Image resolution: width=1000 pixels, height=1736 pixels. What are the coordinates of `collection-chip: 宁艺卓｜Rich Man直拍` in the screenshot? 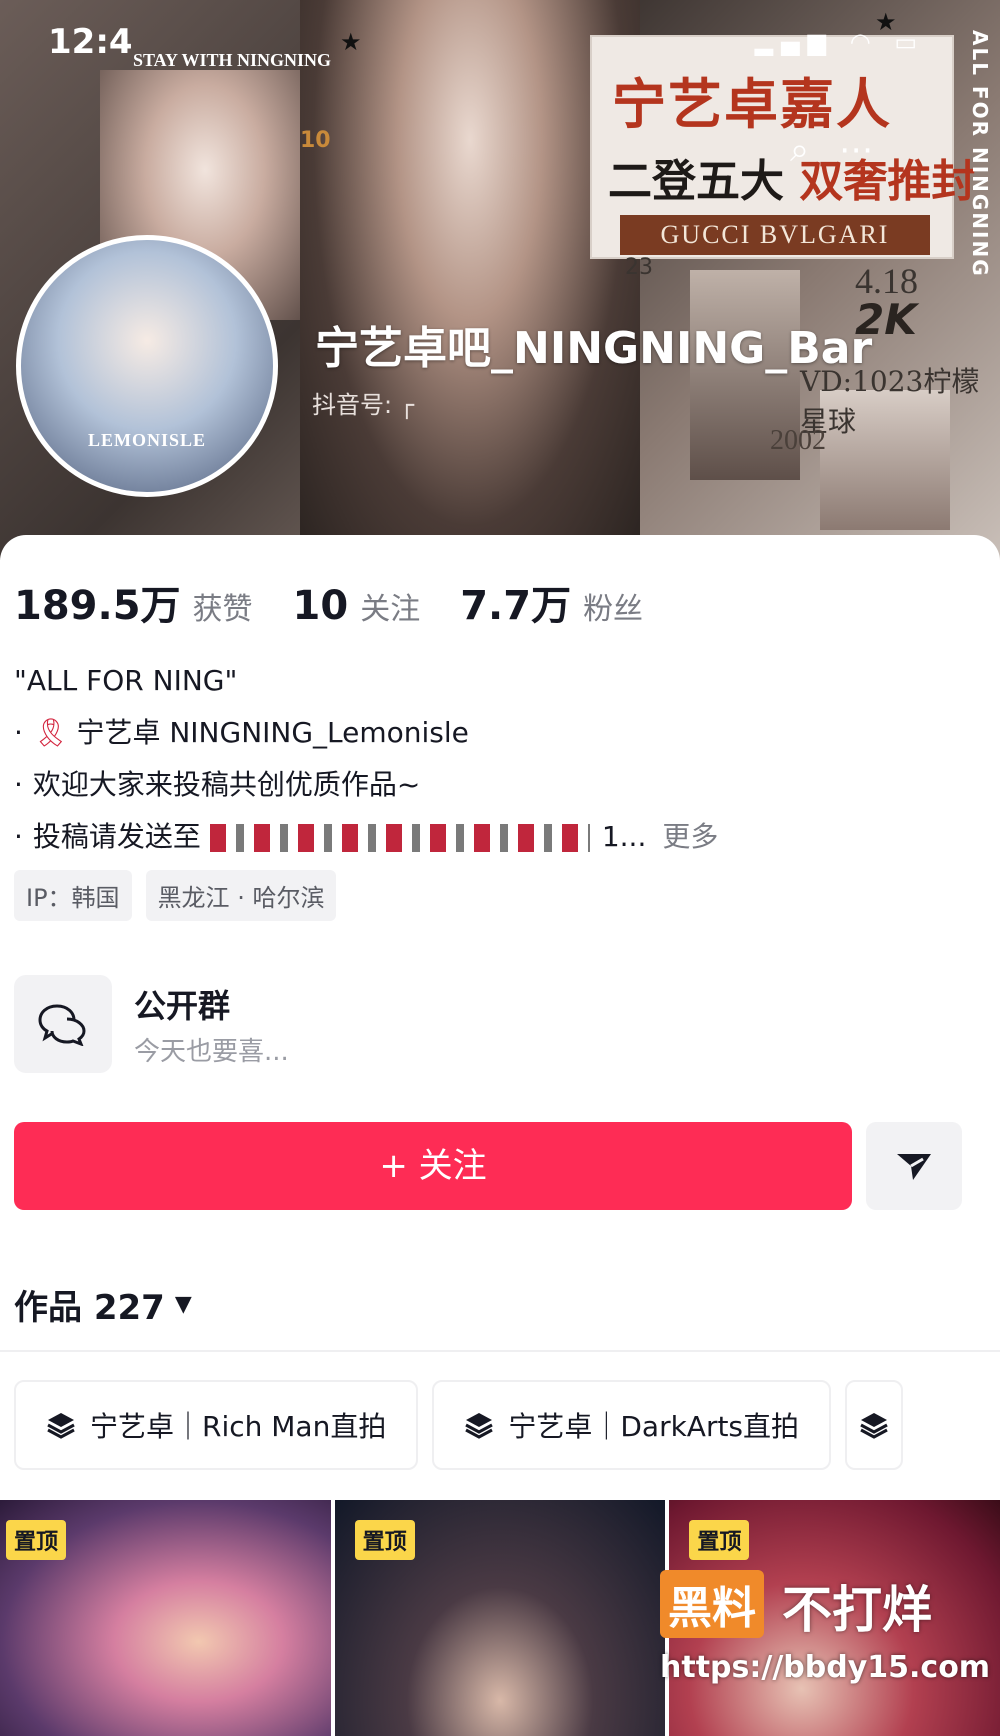 It's located at (216, 1425).